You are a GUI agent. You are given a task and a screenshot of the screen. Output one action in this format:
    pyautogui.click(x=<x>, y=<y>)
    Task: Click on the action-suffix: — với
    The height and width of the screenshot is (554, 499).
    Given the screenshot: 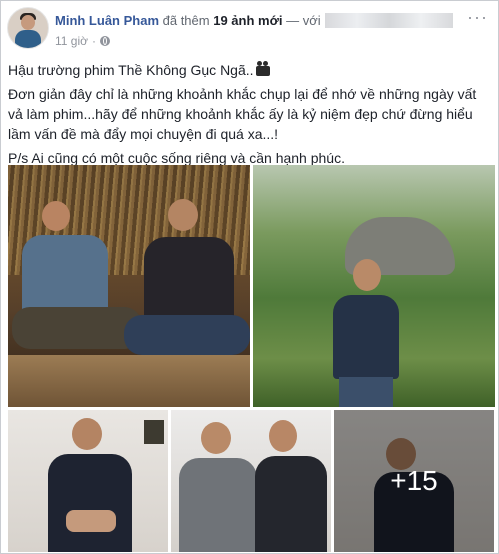 What is the action you would take?
    pyautogui.click(x=303, y=20)
    